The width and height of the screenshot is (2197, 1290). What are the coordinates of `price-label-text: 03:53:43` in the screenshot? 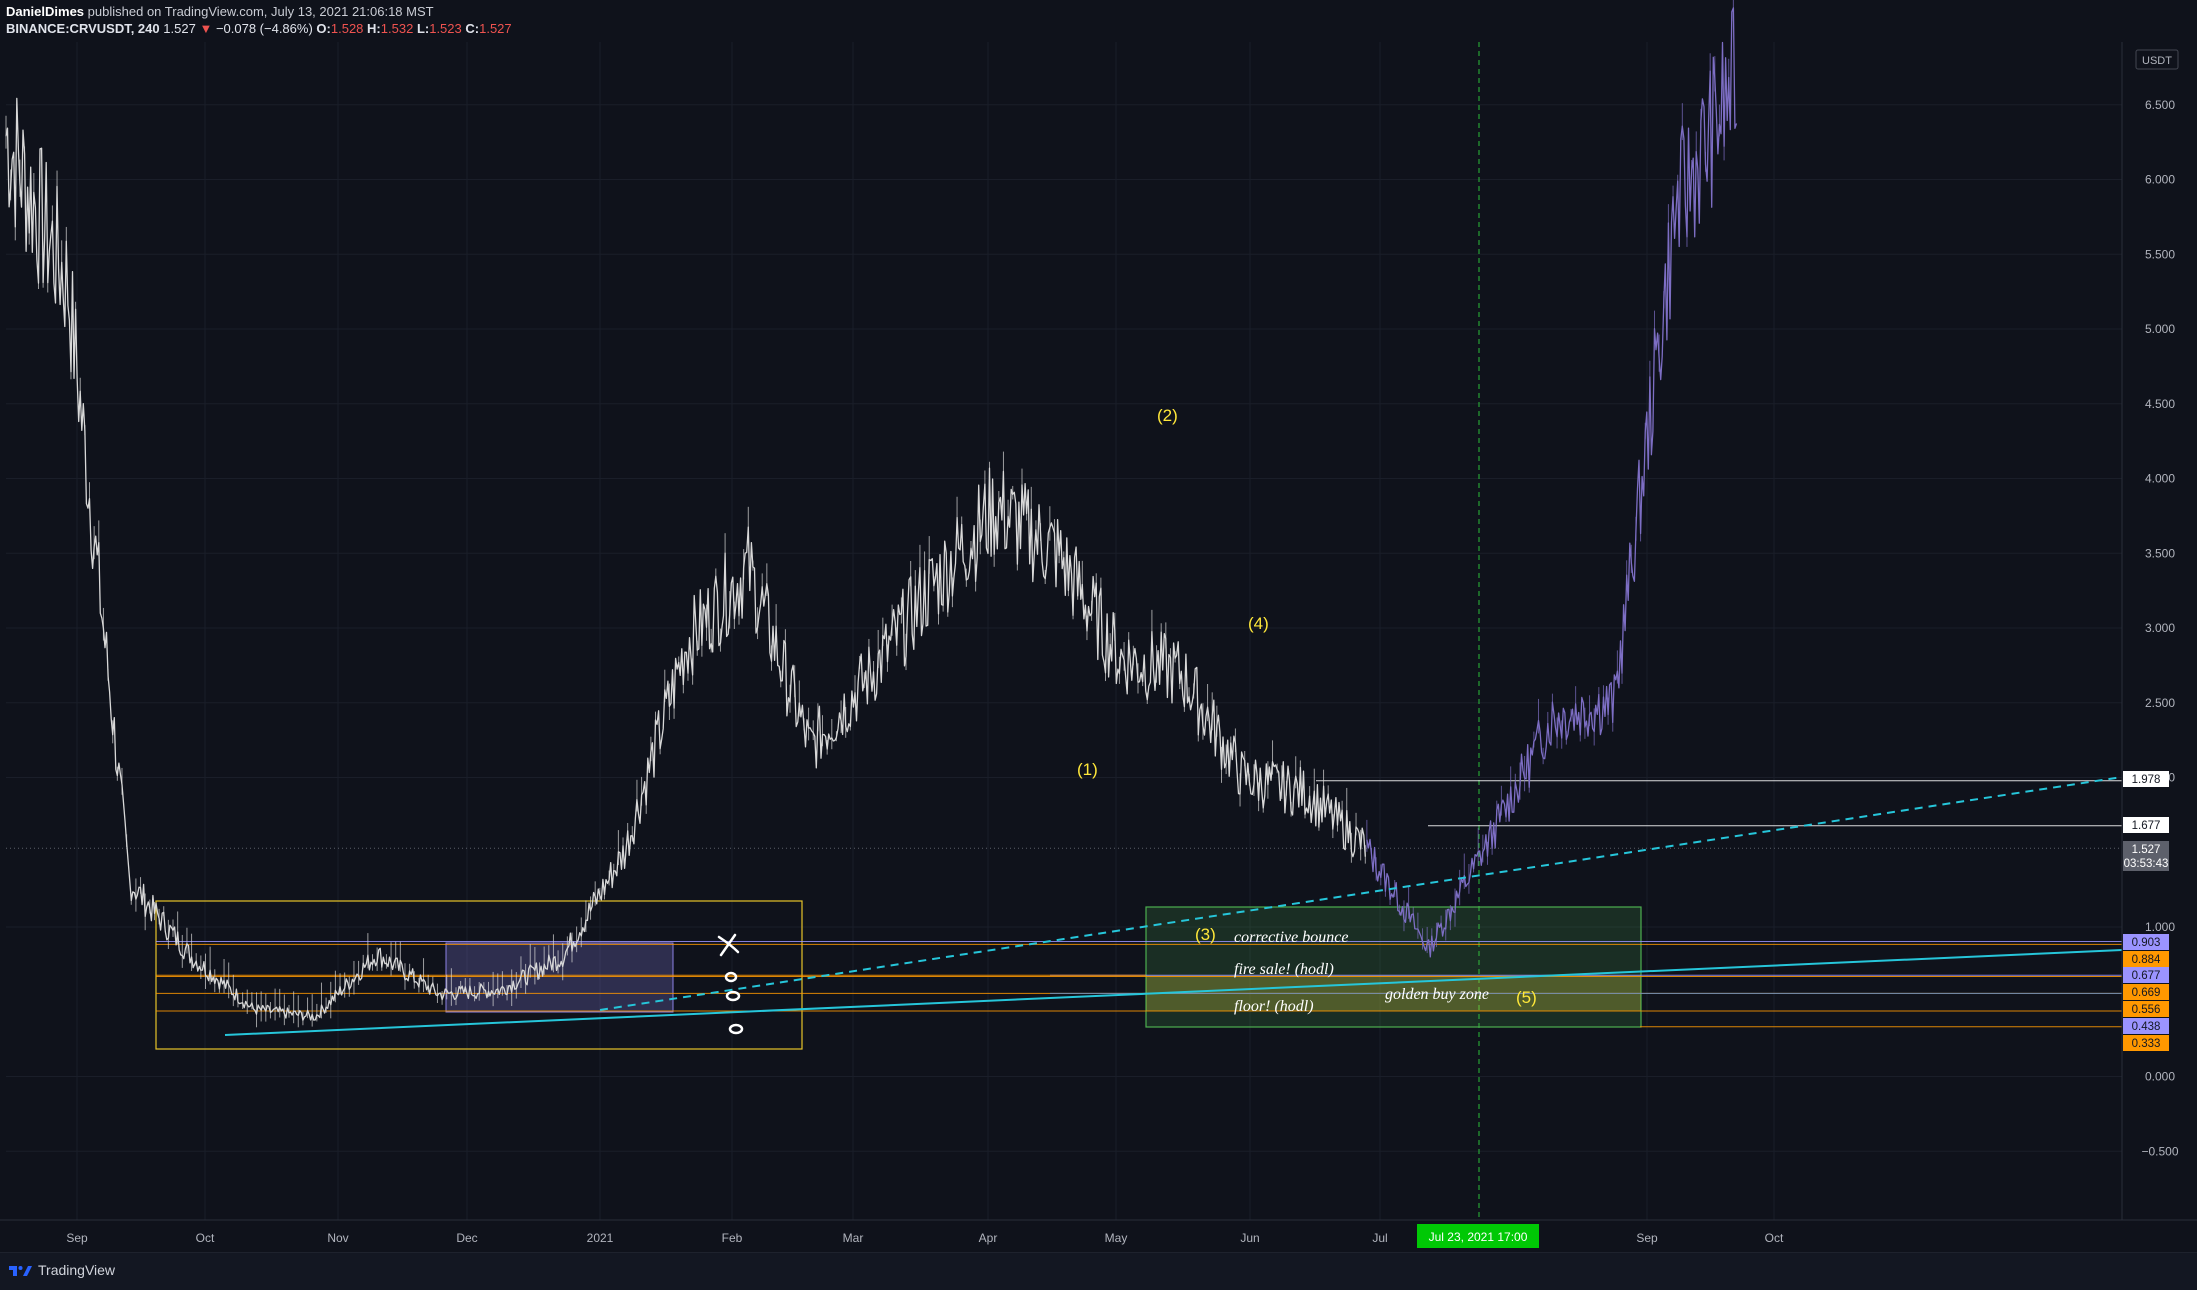 It's located at (2146, 864).